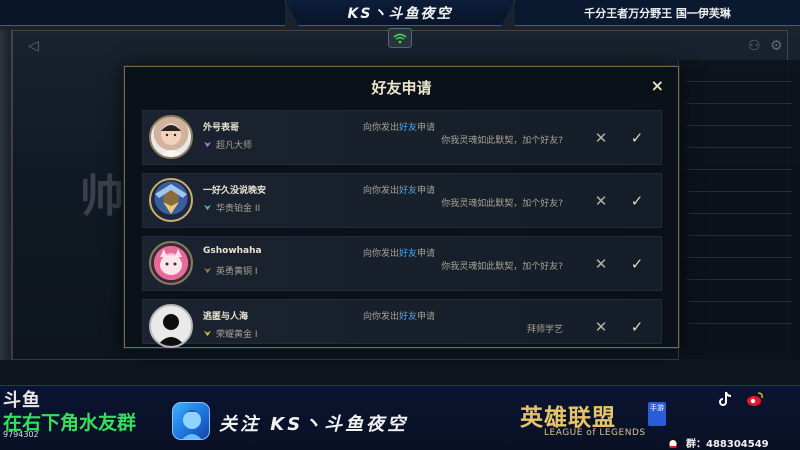 The width and height of the screenshot is (800, 450). Describe the element at coordinates (234, 146) in the screenshot. I see `rank-text: 超凡大师` at that location.